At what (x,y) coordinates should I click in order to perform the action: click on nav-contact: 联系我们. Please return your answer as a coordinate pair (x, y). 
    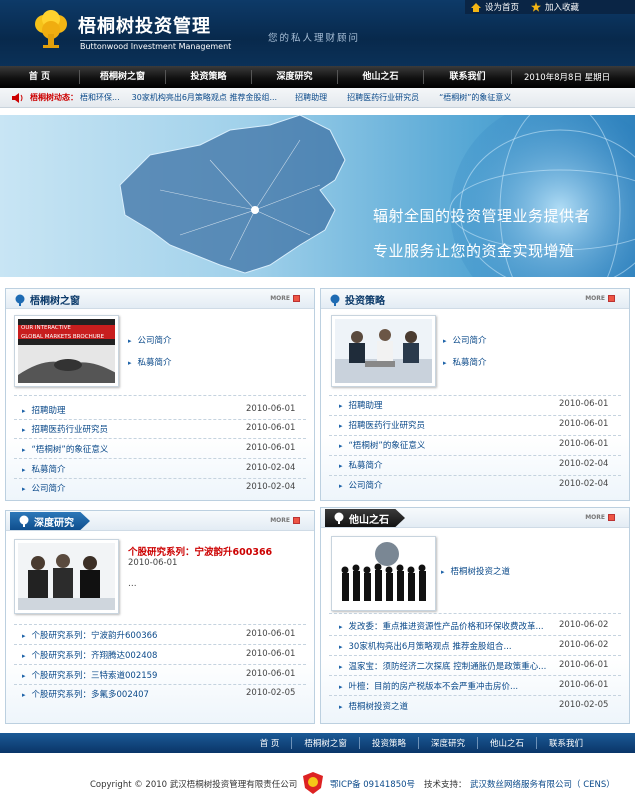
    Looking at the image, I should click on (468, 77).